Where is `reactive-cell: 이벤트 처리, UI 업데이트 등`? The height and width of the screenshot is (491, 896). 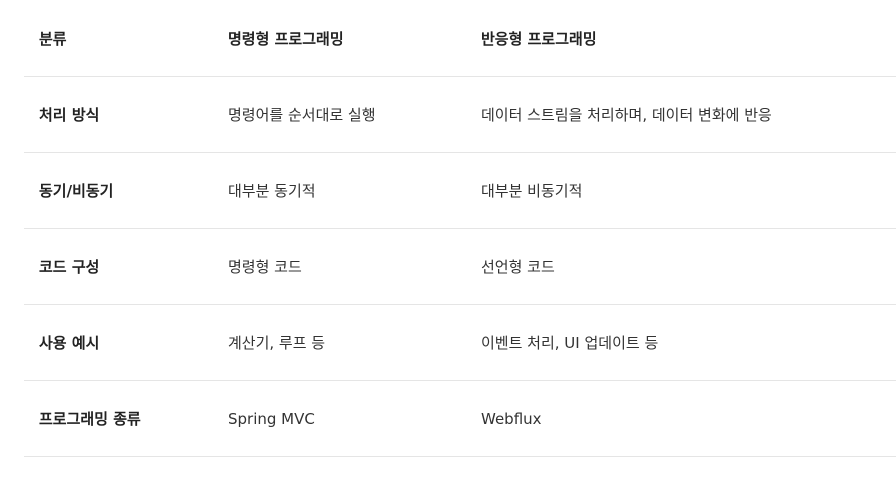 reactive-cell: 이벤트 처리, UI 업데이트 등 is located at coordinates (681, 342).